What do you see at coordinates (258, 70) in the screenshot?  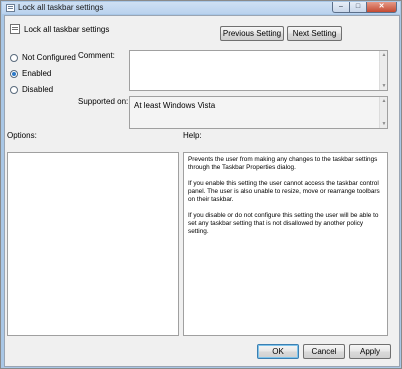 I see `comment-textarea: ▲ ▼` at bounding box center [258, 70].